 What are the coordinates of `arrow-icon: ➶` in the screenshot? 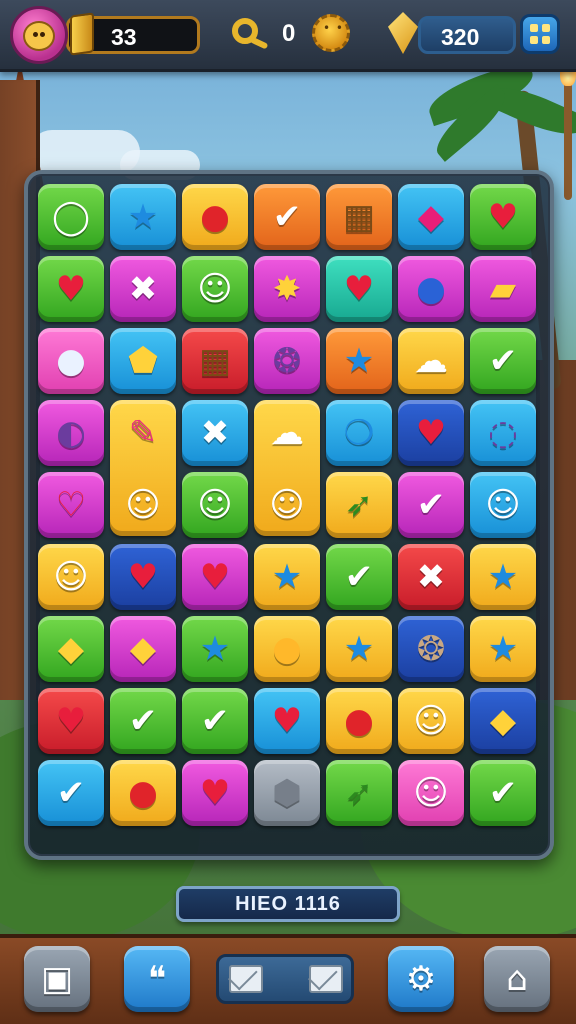 It's located at (359, 793).